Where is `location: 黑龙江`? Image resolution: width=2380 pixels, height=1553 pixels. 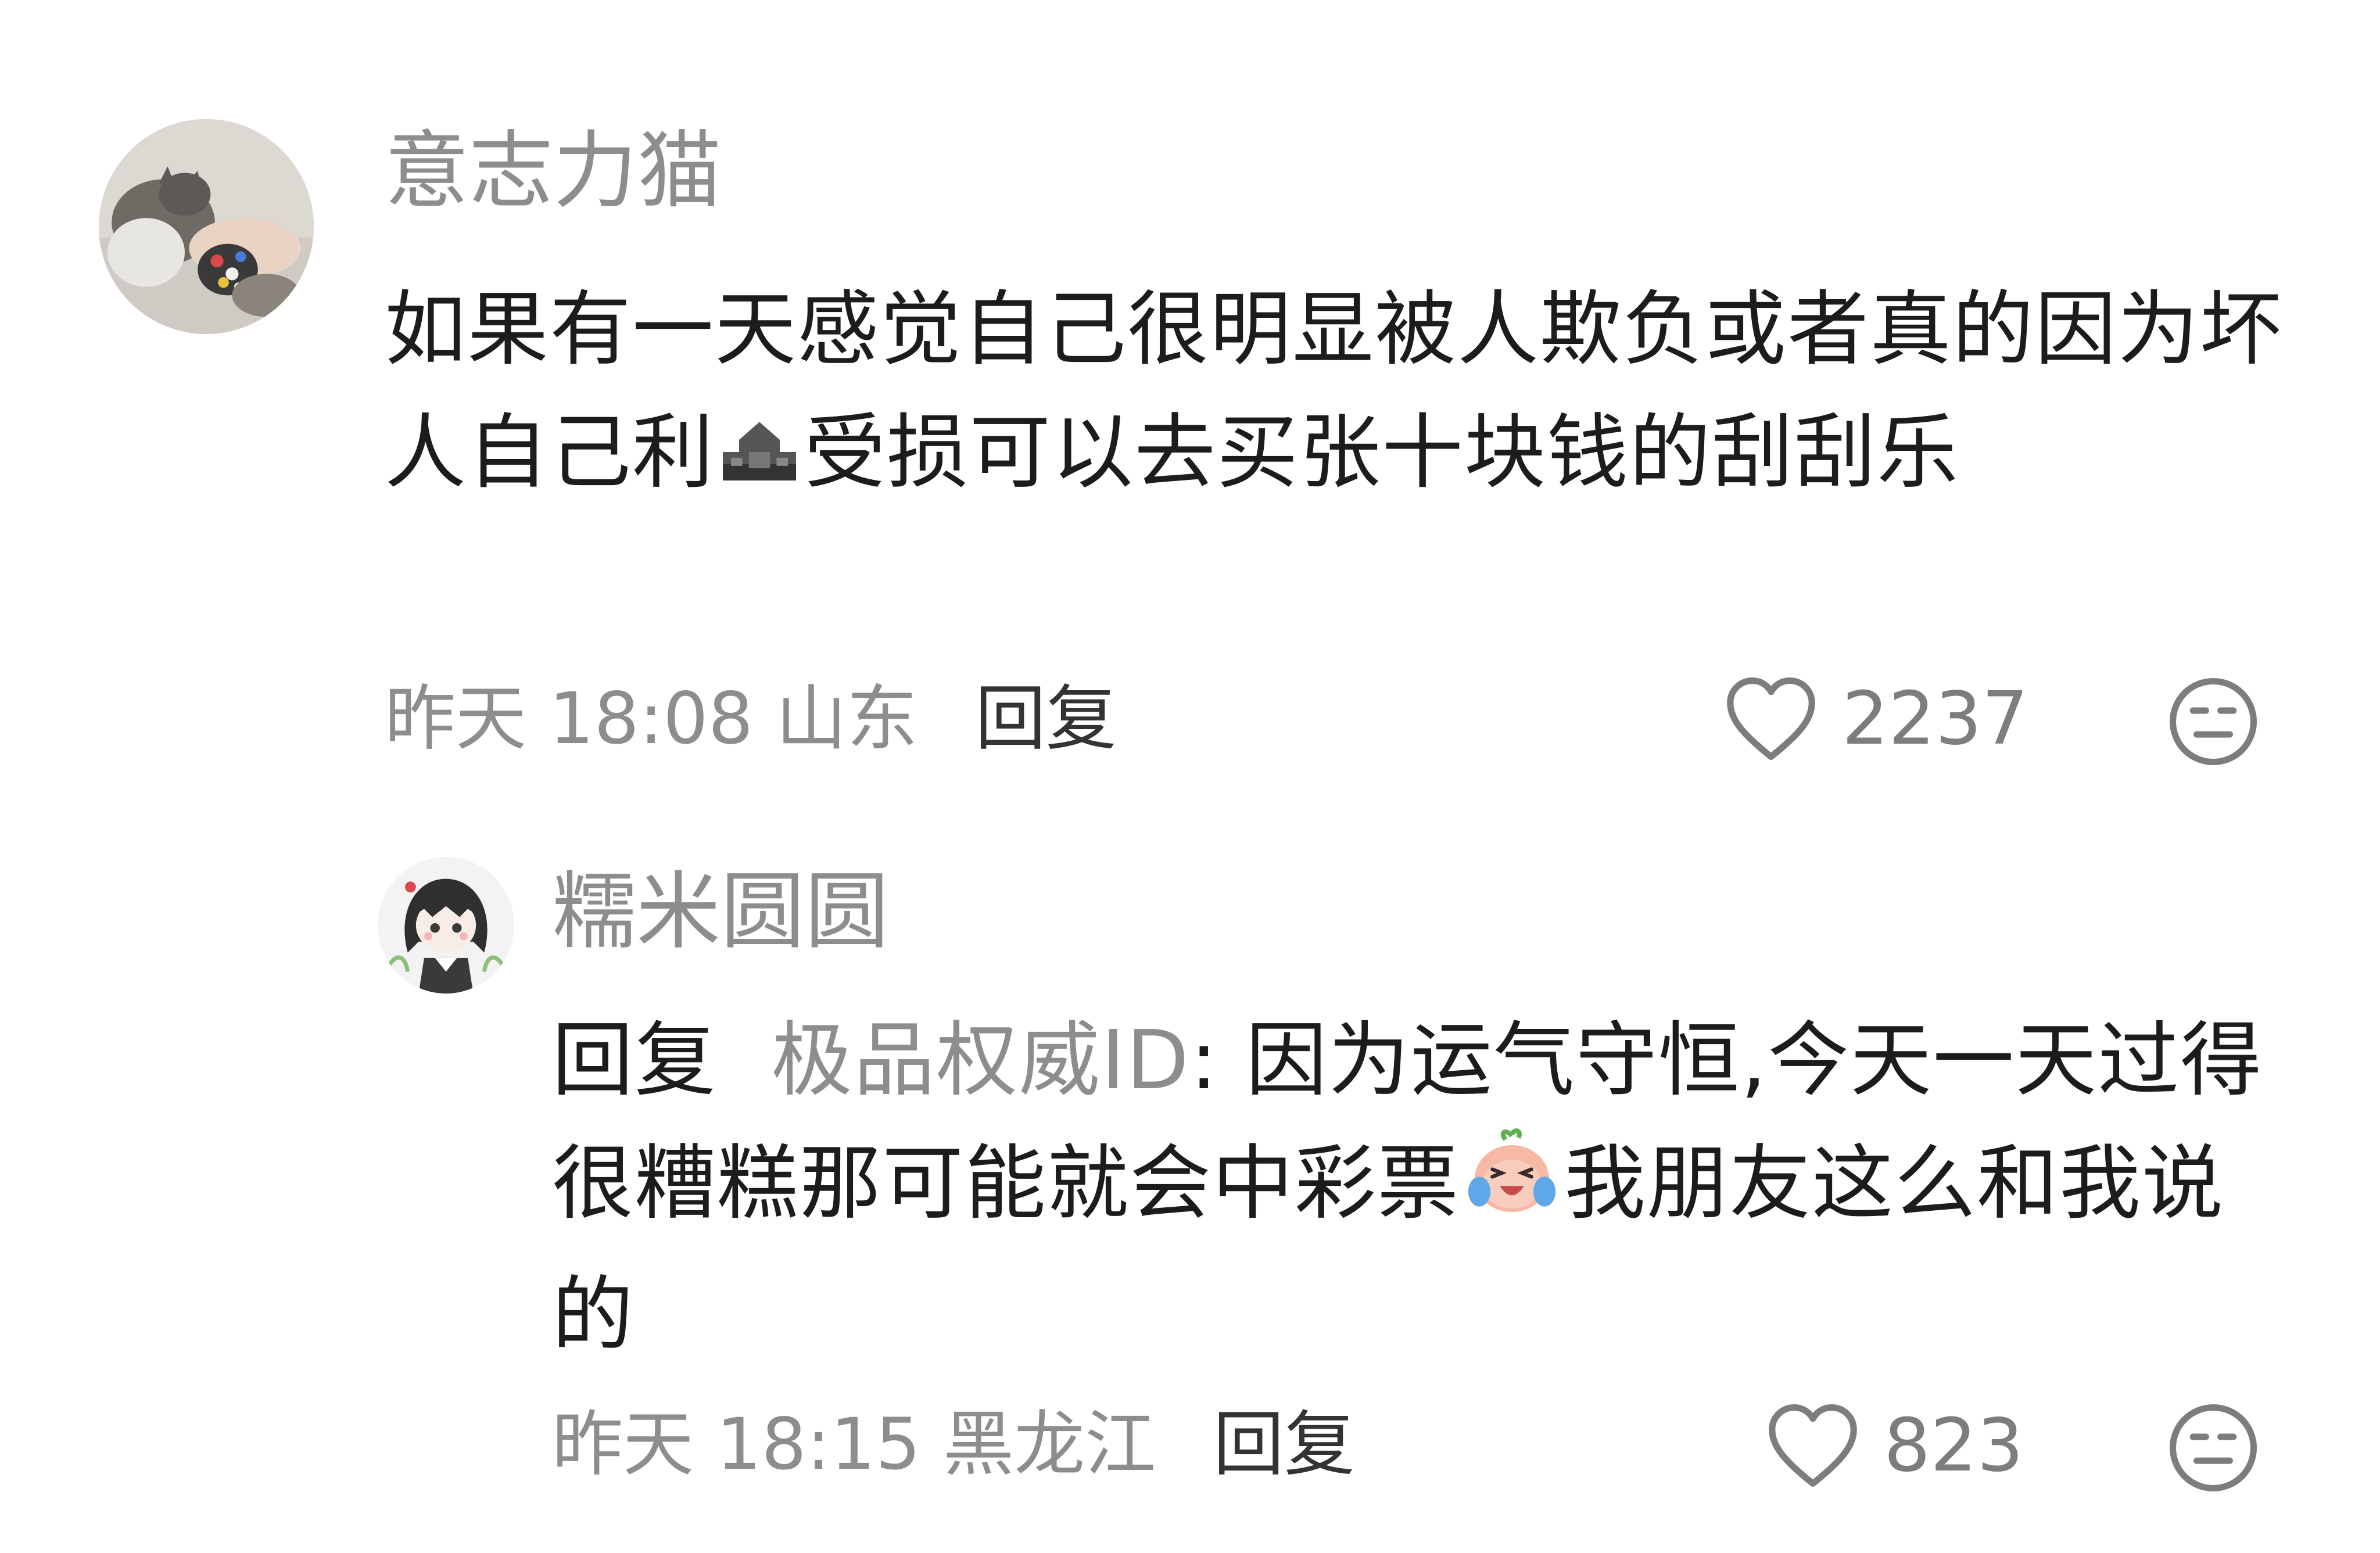
location: 黑龙江 is located at coordinates (1049, 1444).